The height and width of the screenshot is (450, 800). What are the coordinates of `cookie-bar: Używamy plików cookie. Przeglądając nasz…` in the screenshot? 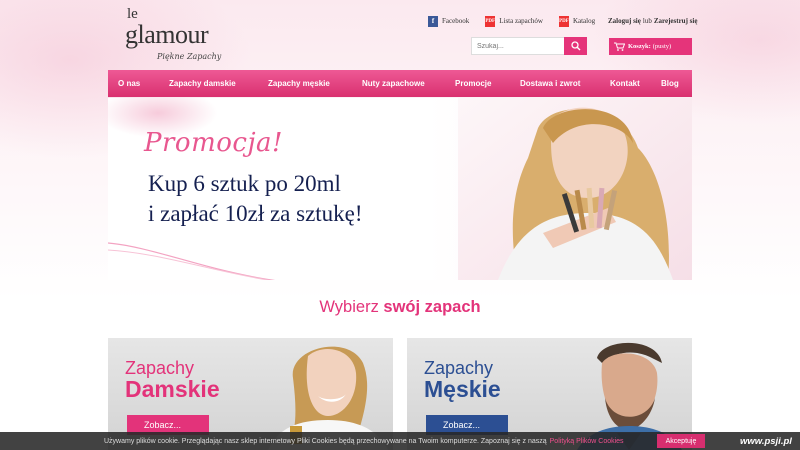 It's located at (400, 441).